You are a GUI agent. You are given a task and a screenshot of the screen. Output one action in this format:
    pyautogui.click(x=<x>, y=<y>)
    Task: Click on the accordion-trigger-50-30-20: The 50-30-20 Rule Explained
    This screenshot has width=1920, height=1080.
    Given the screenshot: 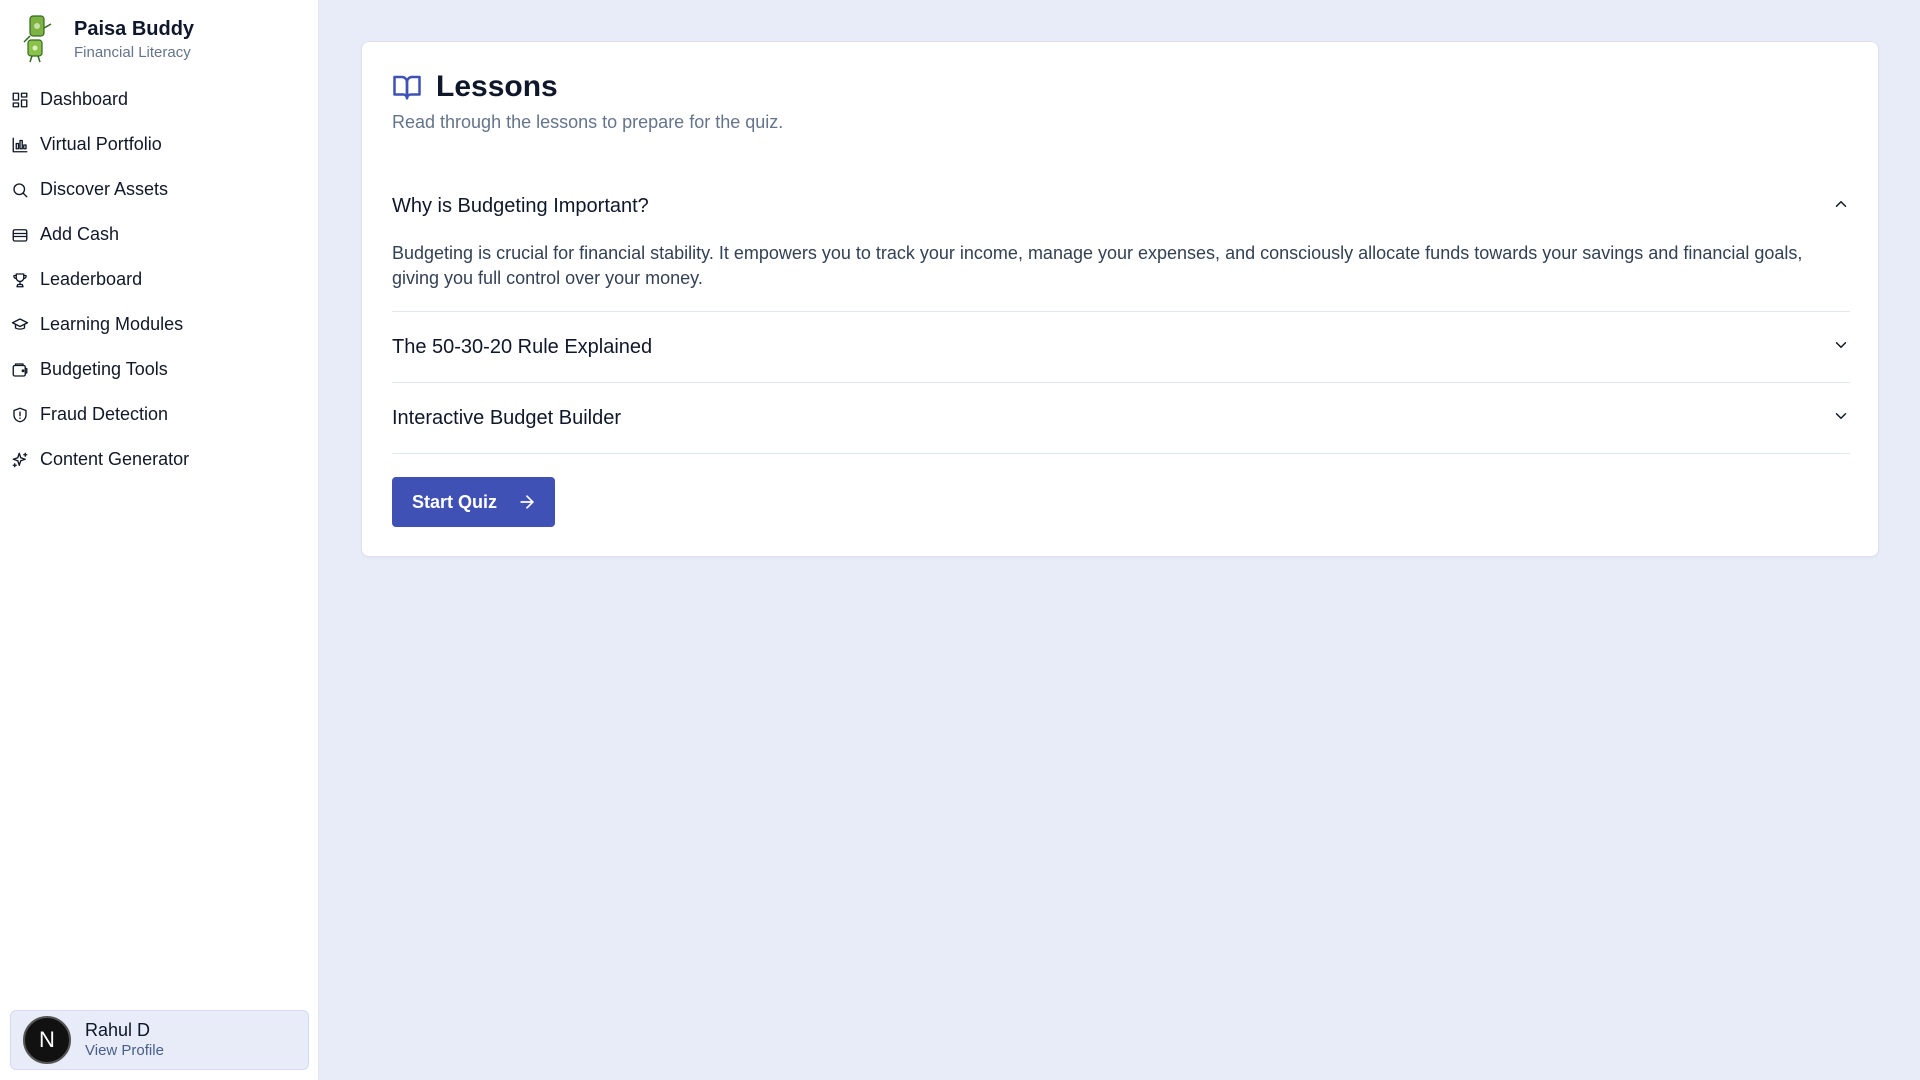 What is the action you would take?
    pyautogui.click(x=1121, y=347)
    